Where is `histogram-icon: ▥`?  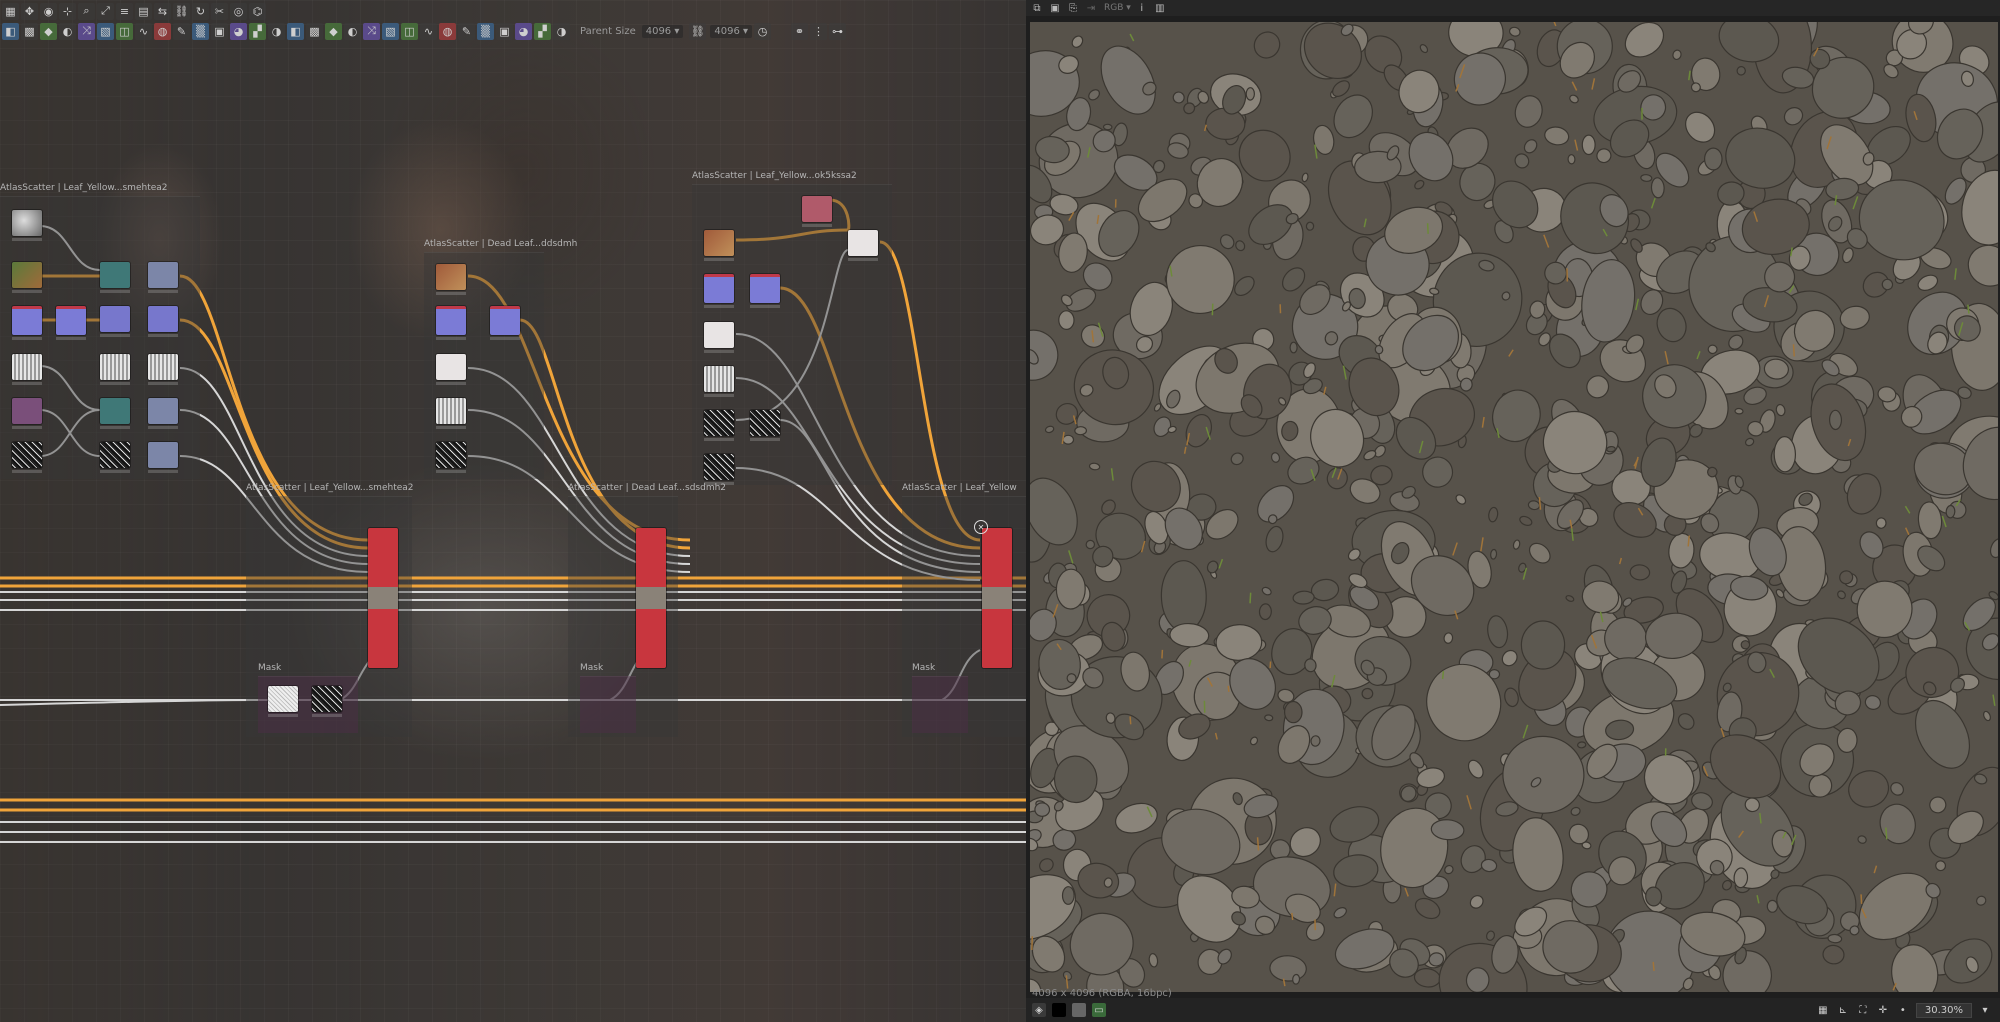
histogram-icon: ▥ is located at coordinates (1160, 8).